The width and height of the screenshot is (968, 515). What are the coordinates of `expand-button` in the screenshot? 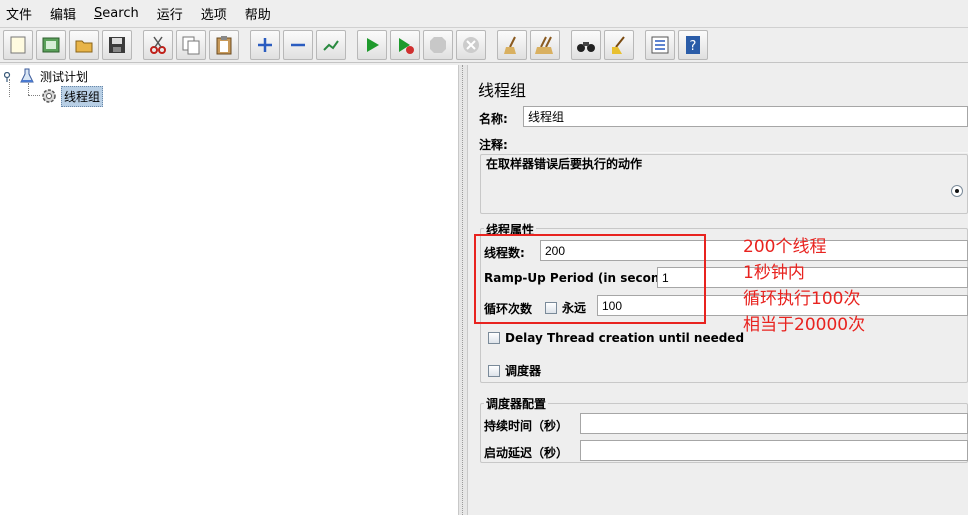 It's located at (265, 45).